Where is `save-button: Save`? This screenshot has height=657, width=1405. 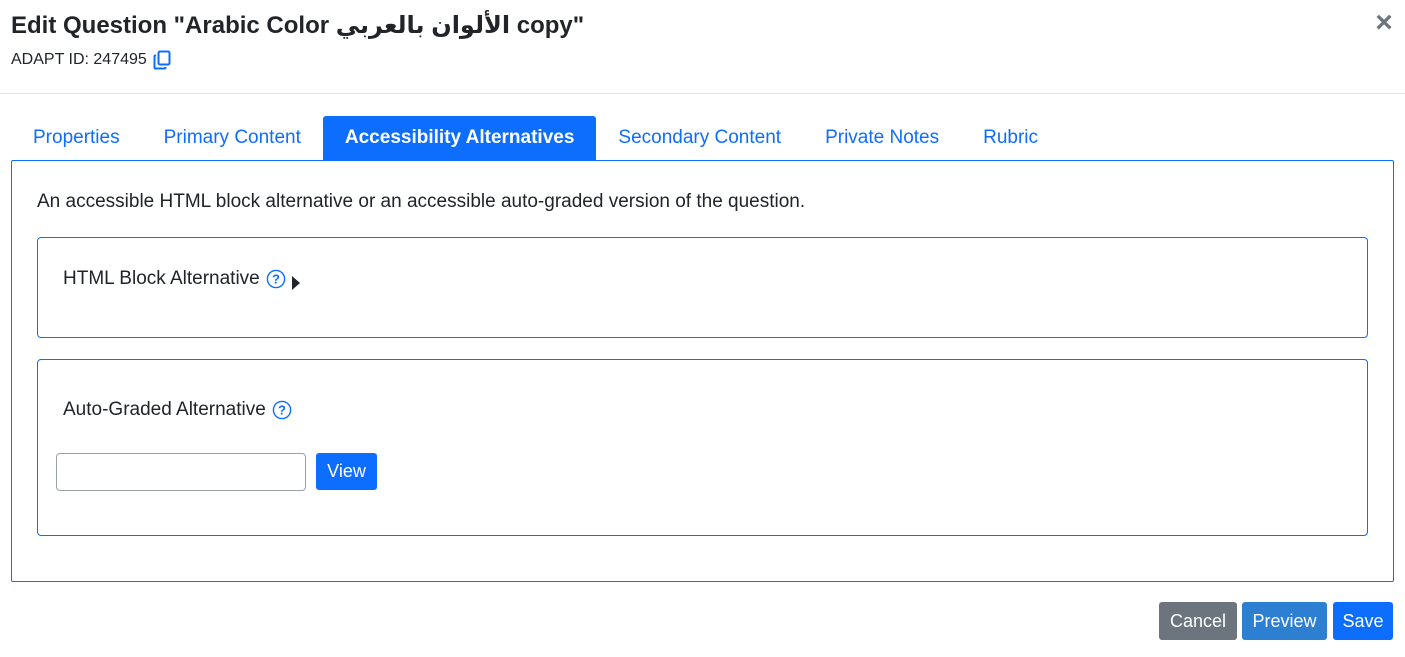 save-button: Save is located at coordinates (1363, 621).